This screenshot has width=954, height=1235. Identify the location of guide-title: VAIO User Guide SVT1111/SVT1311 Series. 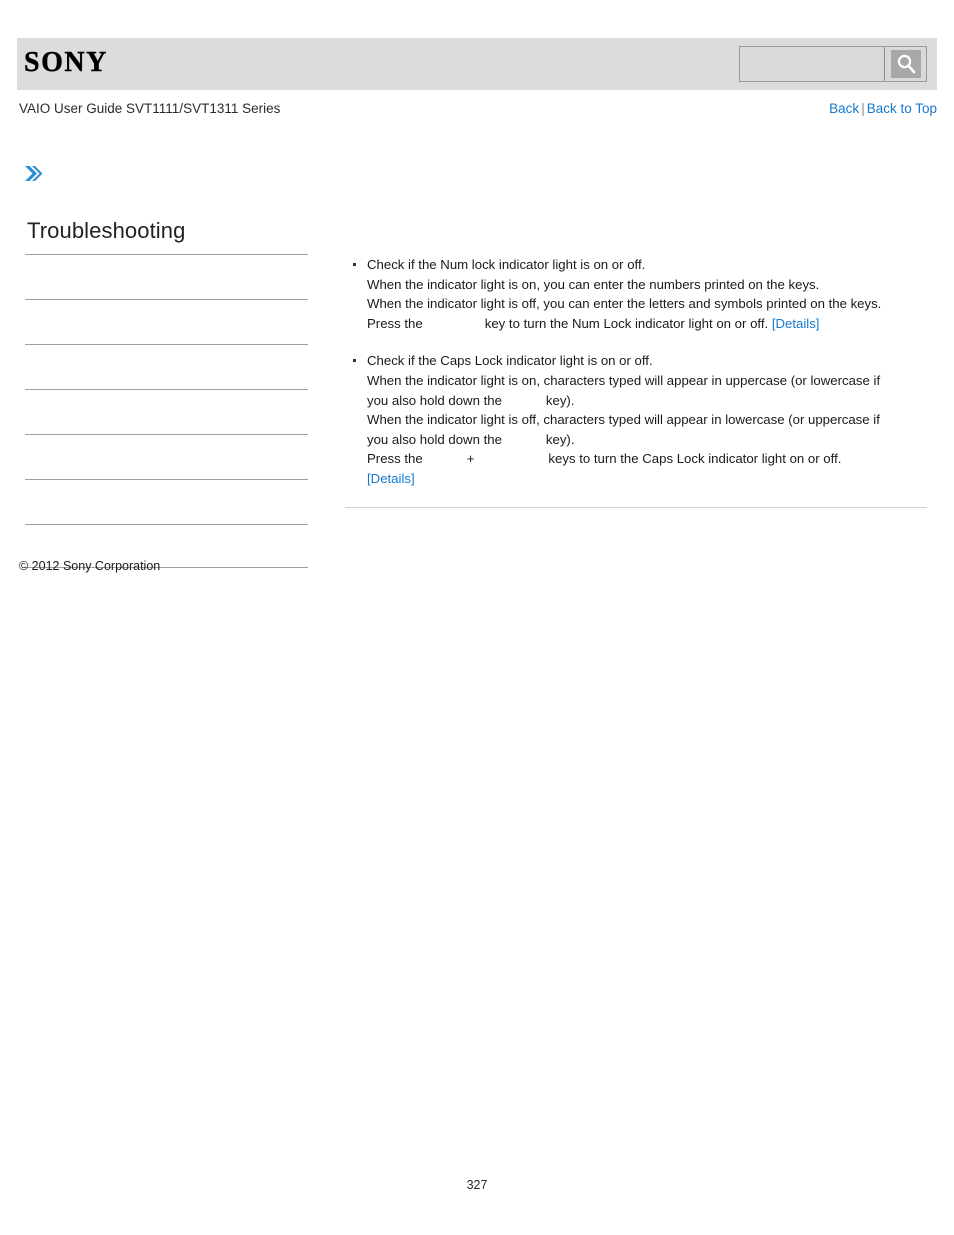
(150, 108).